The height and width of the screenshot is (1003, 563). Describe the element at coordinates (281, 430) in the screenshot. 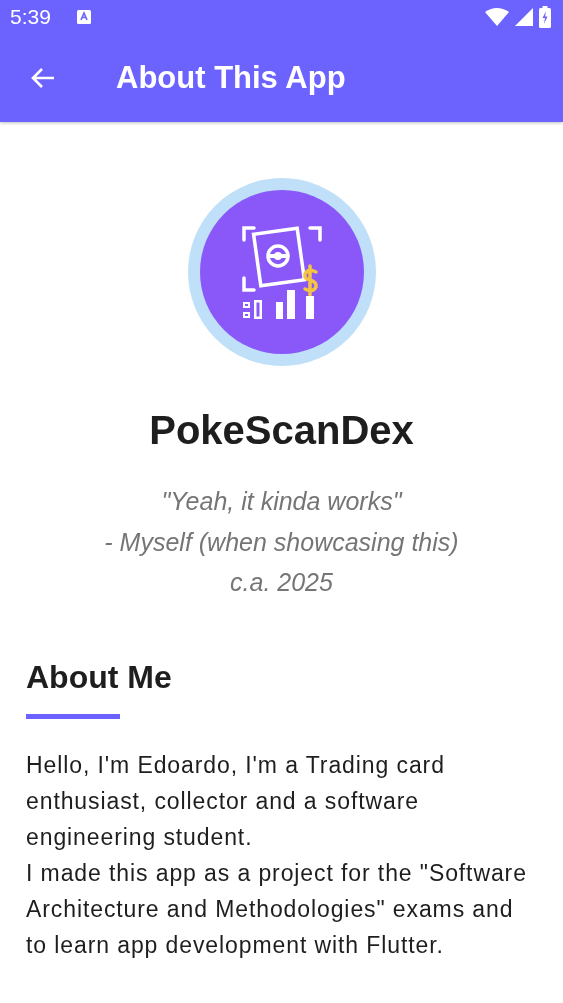

I see `app-name: PokeScanDex` at that location.